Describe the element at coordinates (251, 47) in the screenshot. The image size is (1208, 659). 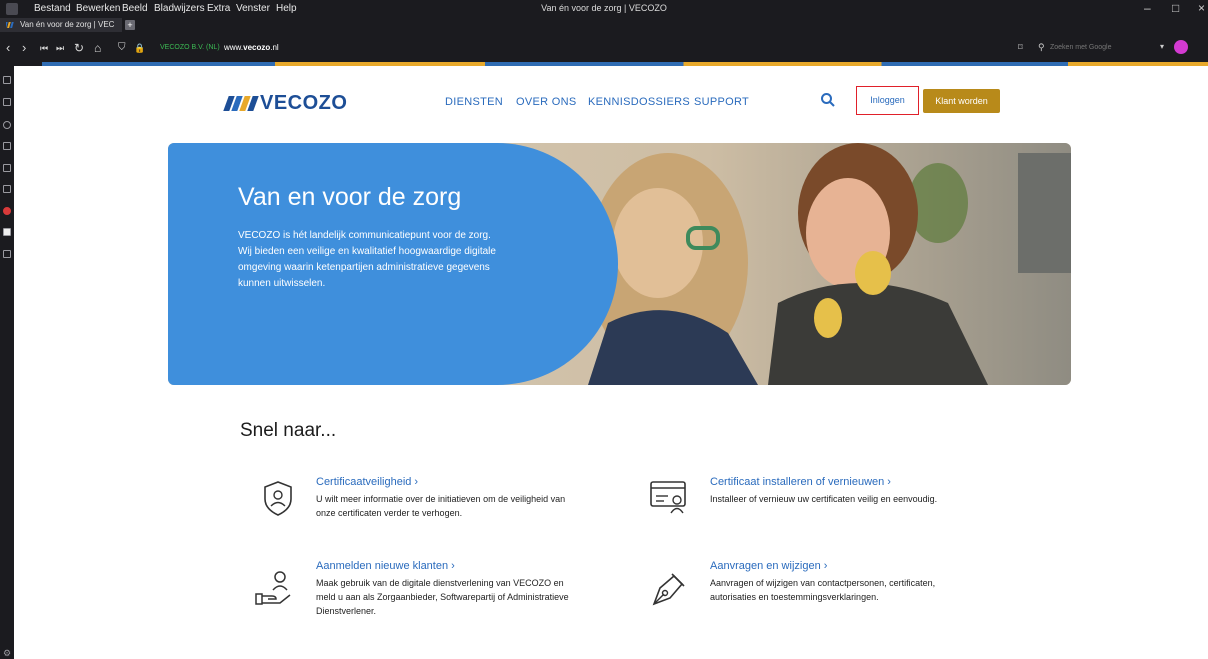
I see `url-field: www.vecozo.nl` at that location.